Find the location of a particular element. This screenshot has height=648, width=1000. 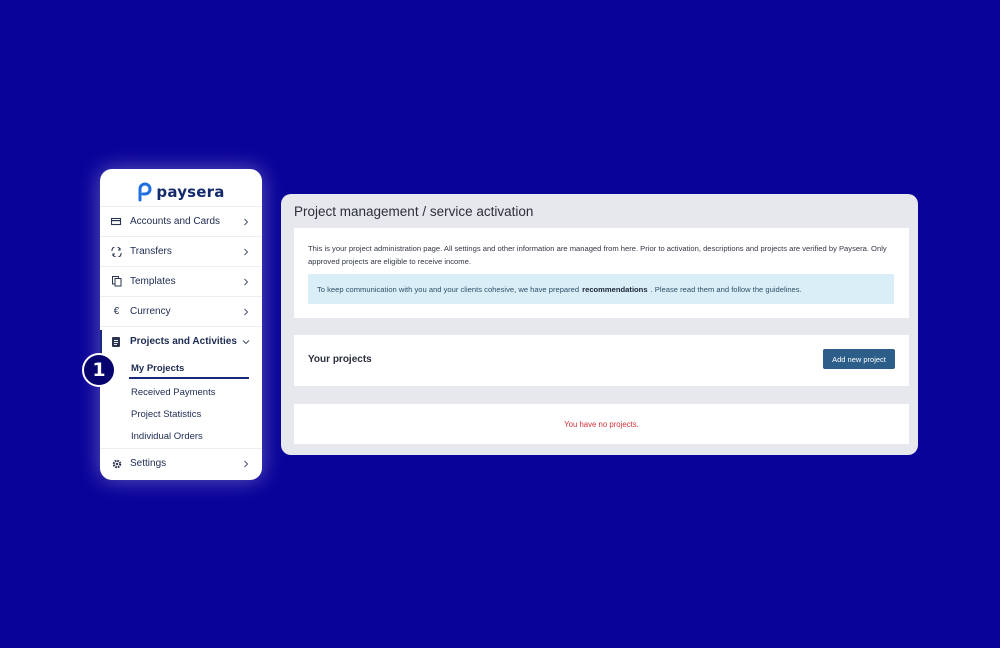

paysera-logo-icon is located at coordinates (145, 192).